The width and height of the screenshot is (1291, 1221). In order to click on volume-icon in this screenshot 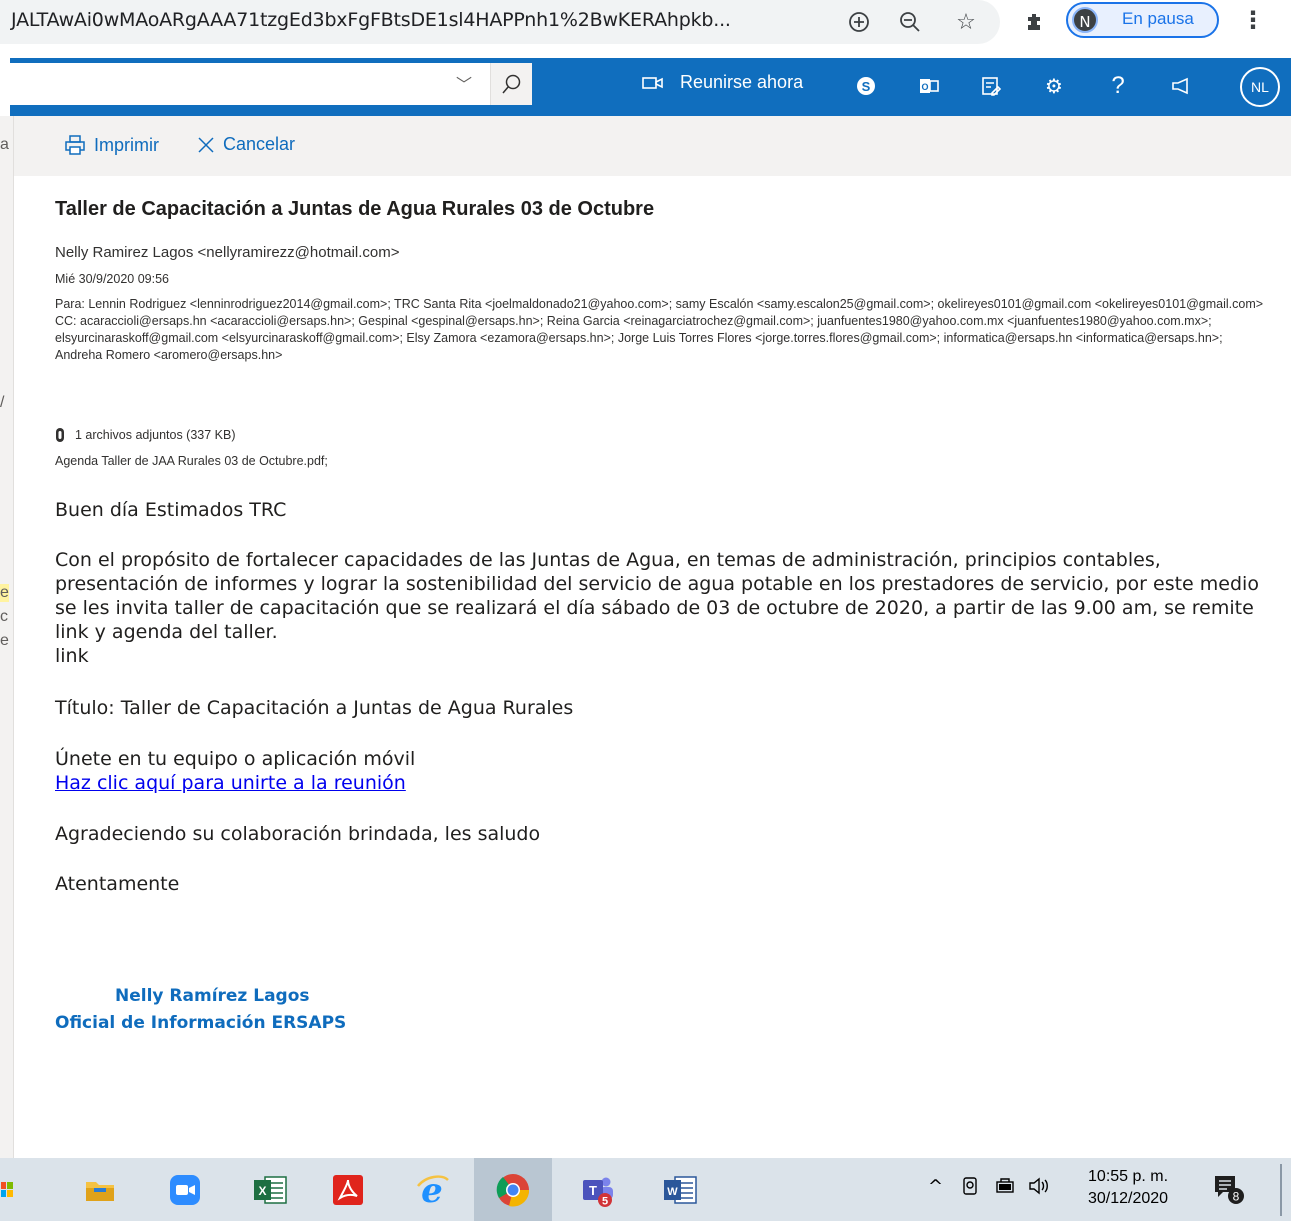, I will do `click(1041, 1188)`.